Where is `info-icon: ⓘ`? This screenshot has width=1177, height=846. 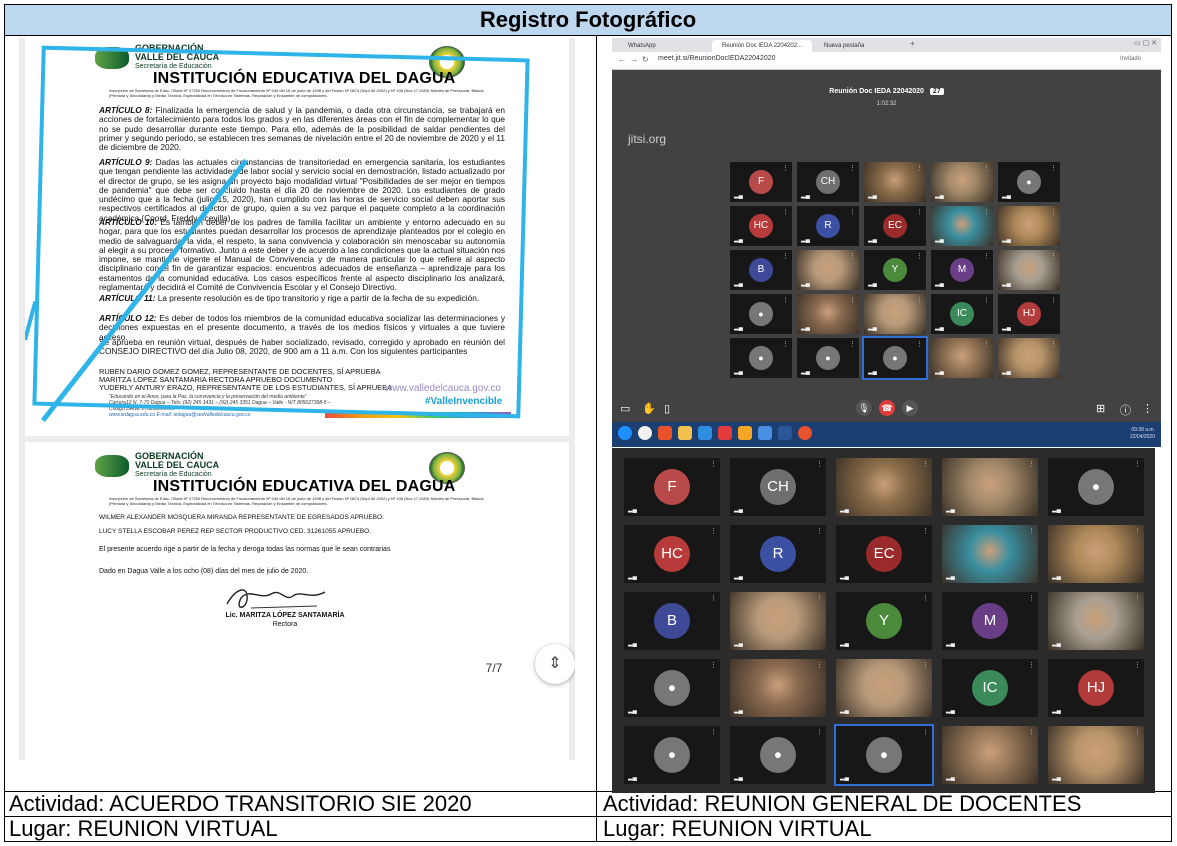
info-icon: ⓘ is located at coordinates (1125, 410).